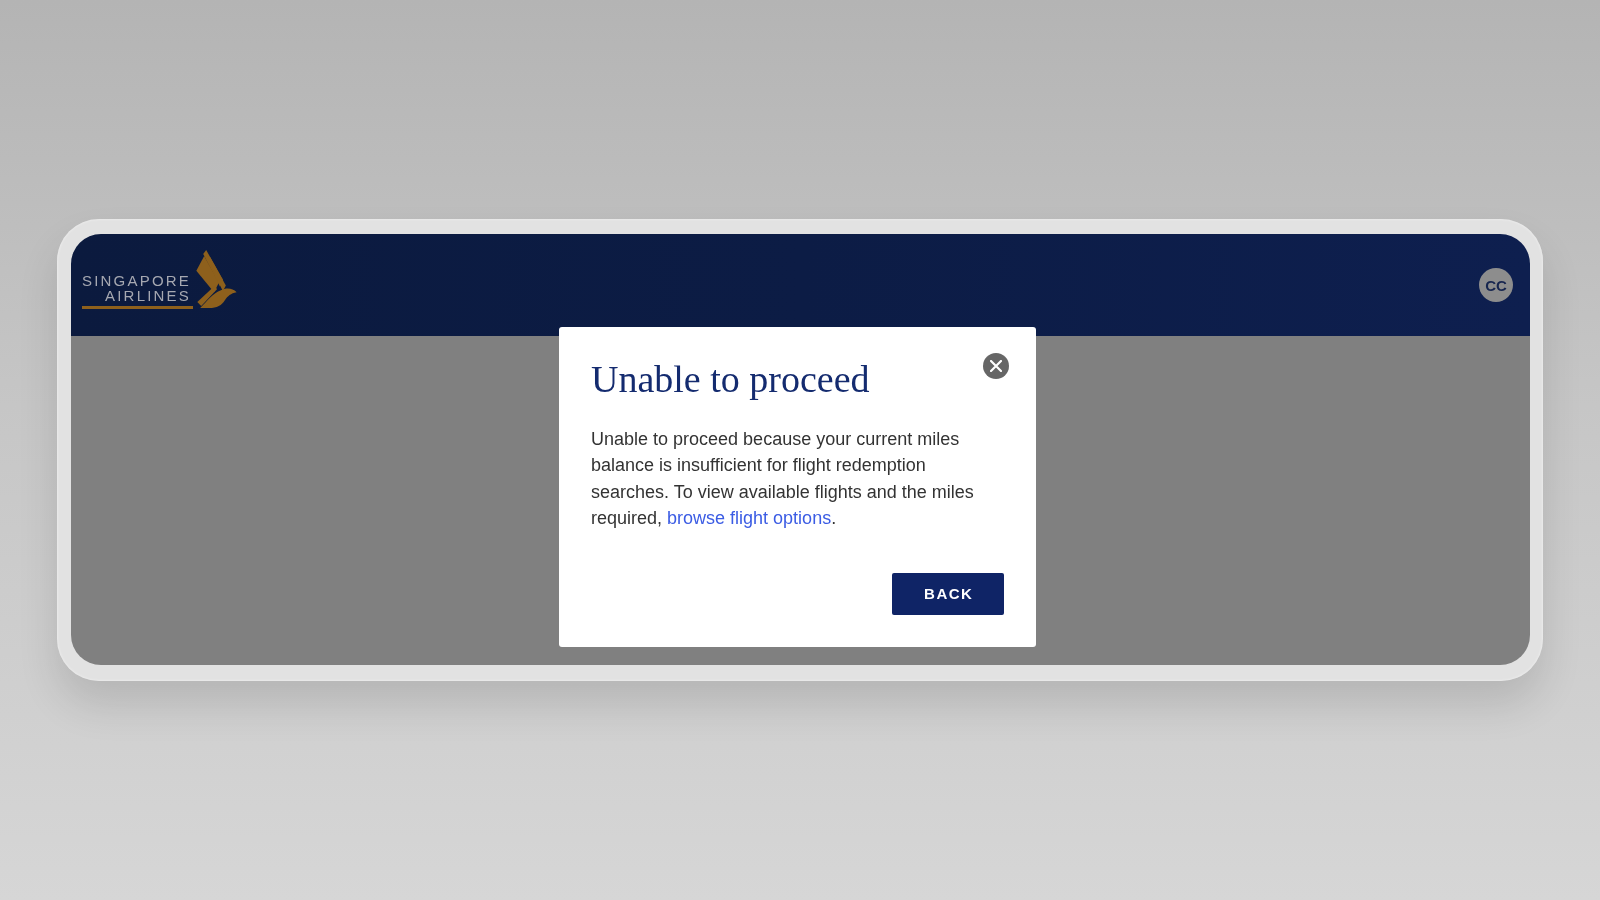  I want to click on bird-logo-icon, so click(215, 279).